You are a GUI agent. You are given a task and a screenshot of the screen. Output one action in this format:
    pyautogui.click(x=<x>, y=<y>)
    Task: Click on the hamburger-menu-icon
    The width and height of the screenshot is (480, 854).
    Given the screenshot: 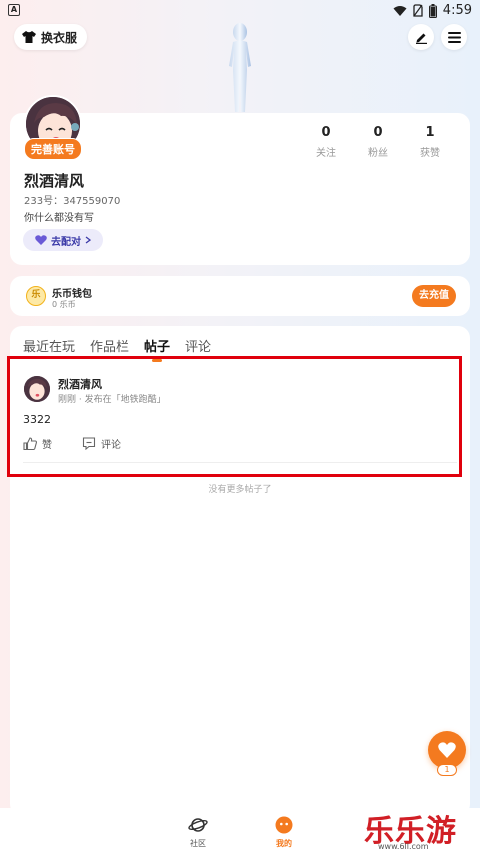 What is the action you would take?
    pyautogui.click(x=454, y=37)
    